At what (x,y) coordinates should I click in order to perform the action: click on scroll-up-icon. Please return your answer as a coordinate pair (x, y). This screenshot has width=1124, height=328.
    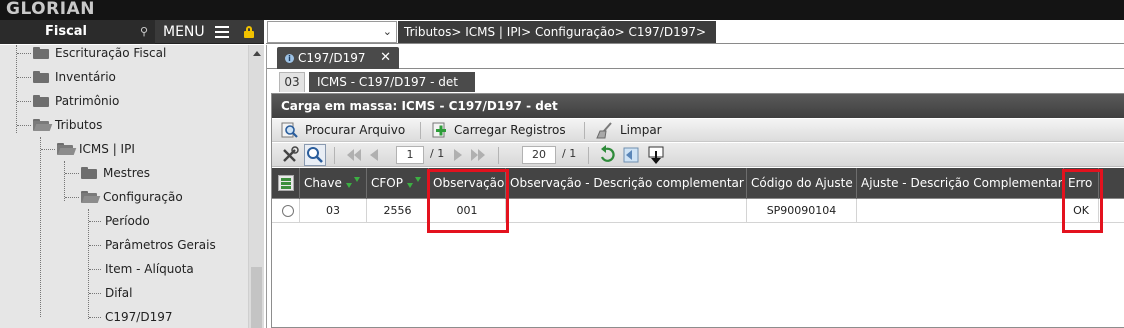
    Looking at the image, I should click on (257, 53).